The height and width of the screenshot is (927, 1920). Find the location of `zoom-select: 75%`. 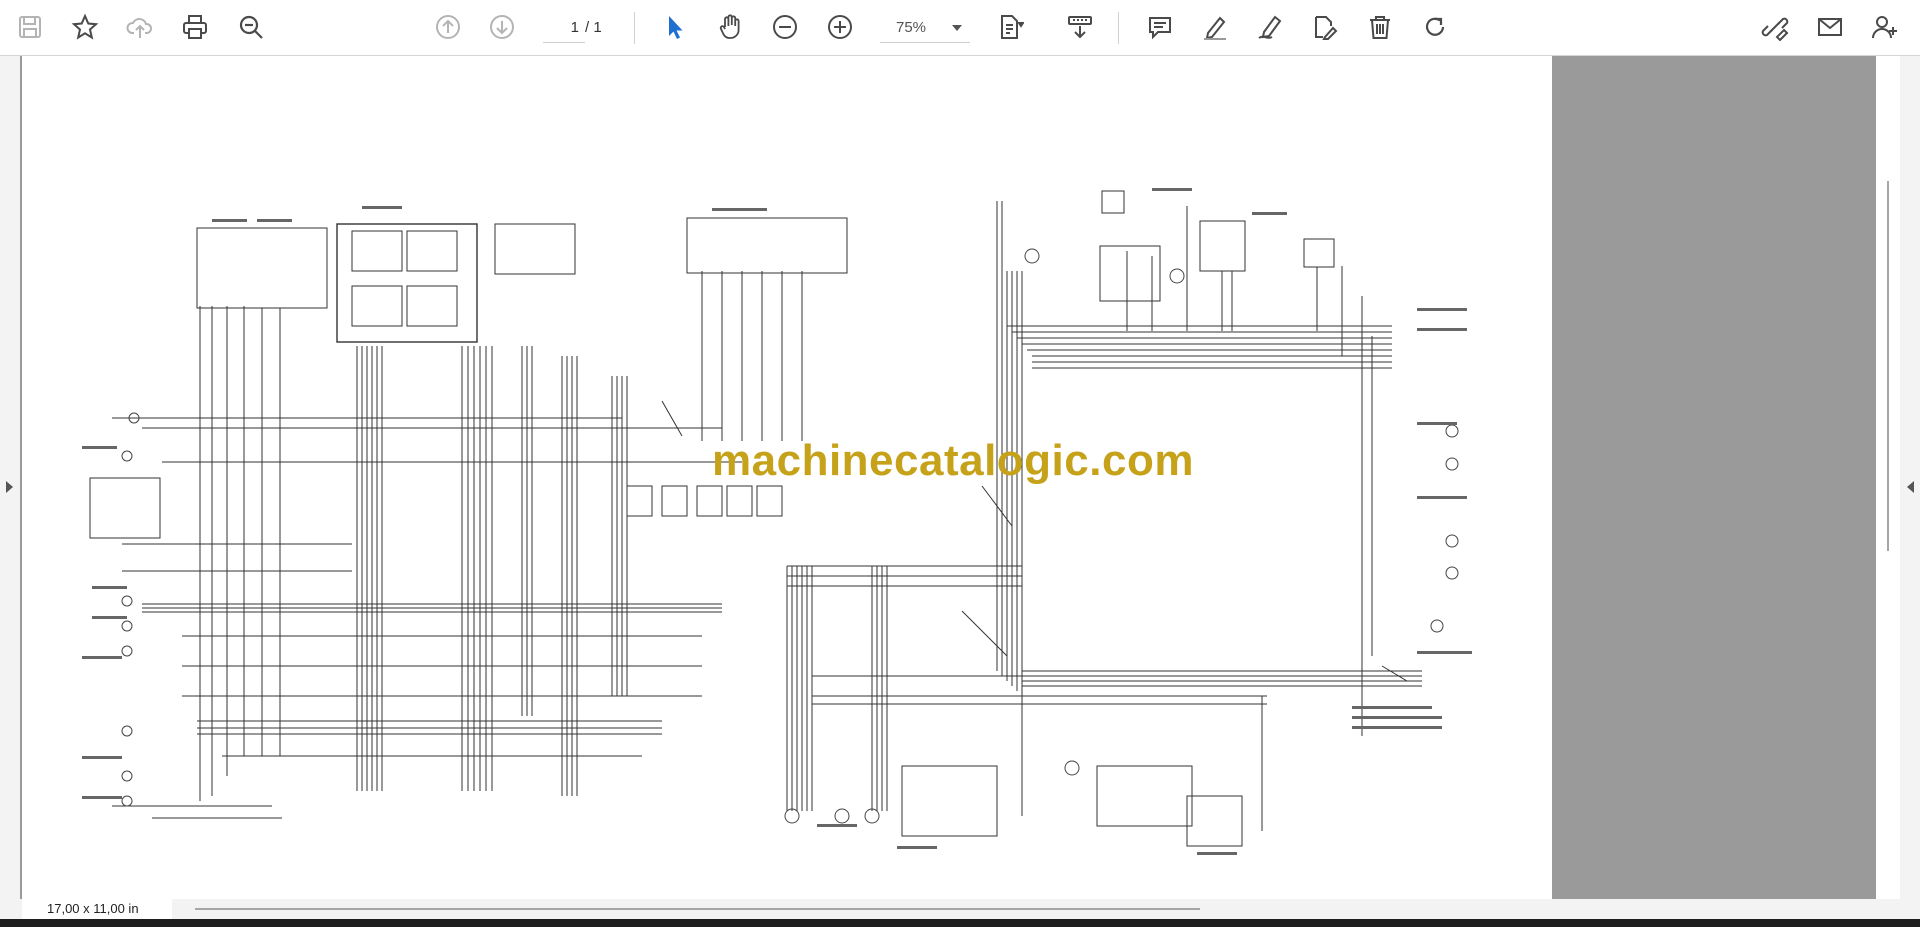

zoom-select: 75% is located at coordinates (925, 27).